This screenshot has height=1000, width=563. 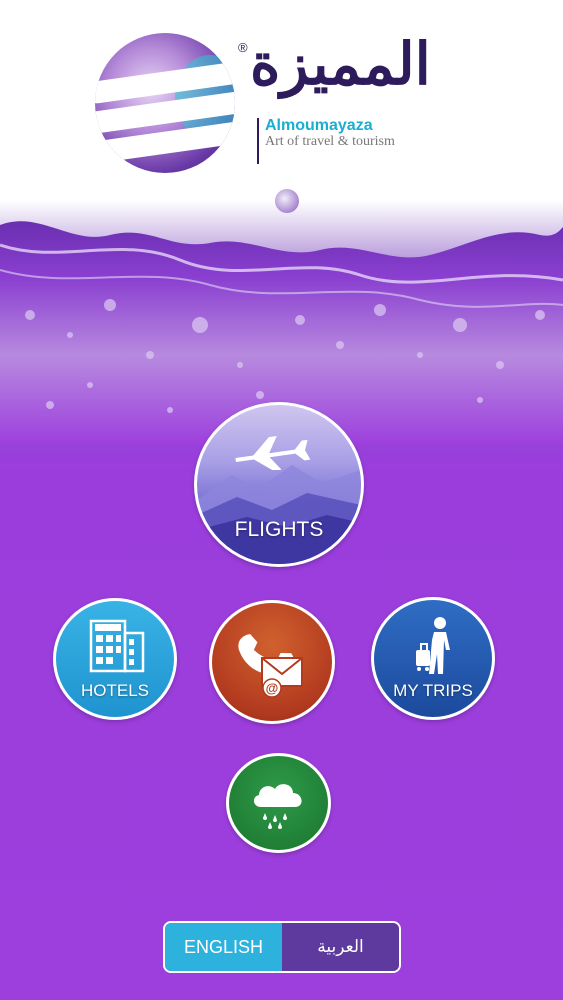 I want to click on phone-envelope-icon: @, so click(x=270, y=666).